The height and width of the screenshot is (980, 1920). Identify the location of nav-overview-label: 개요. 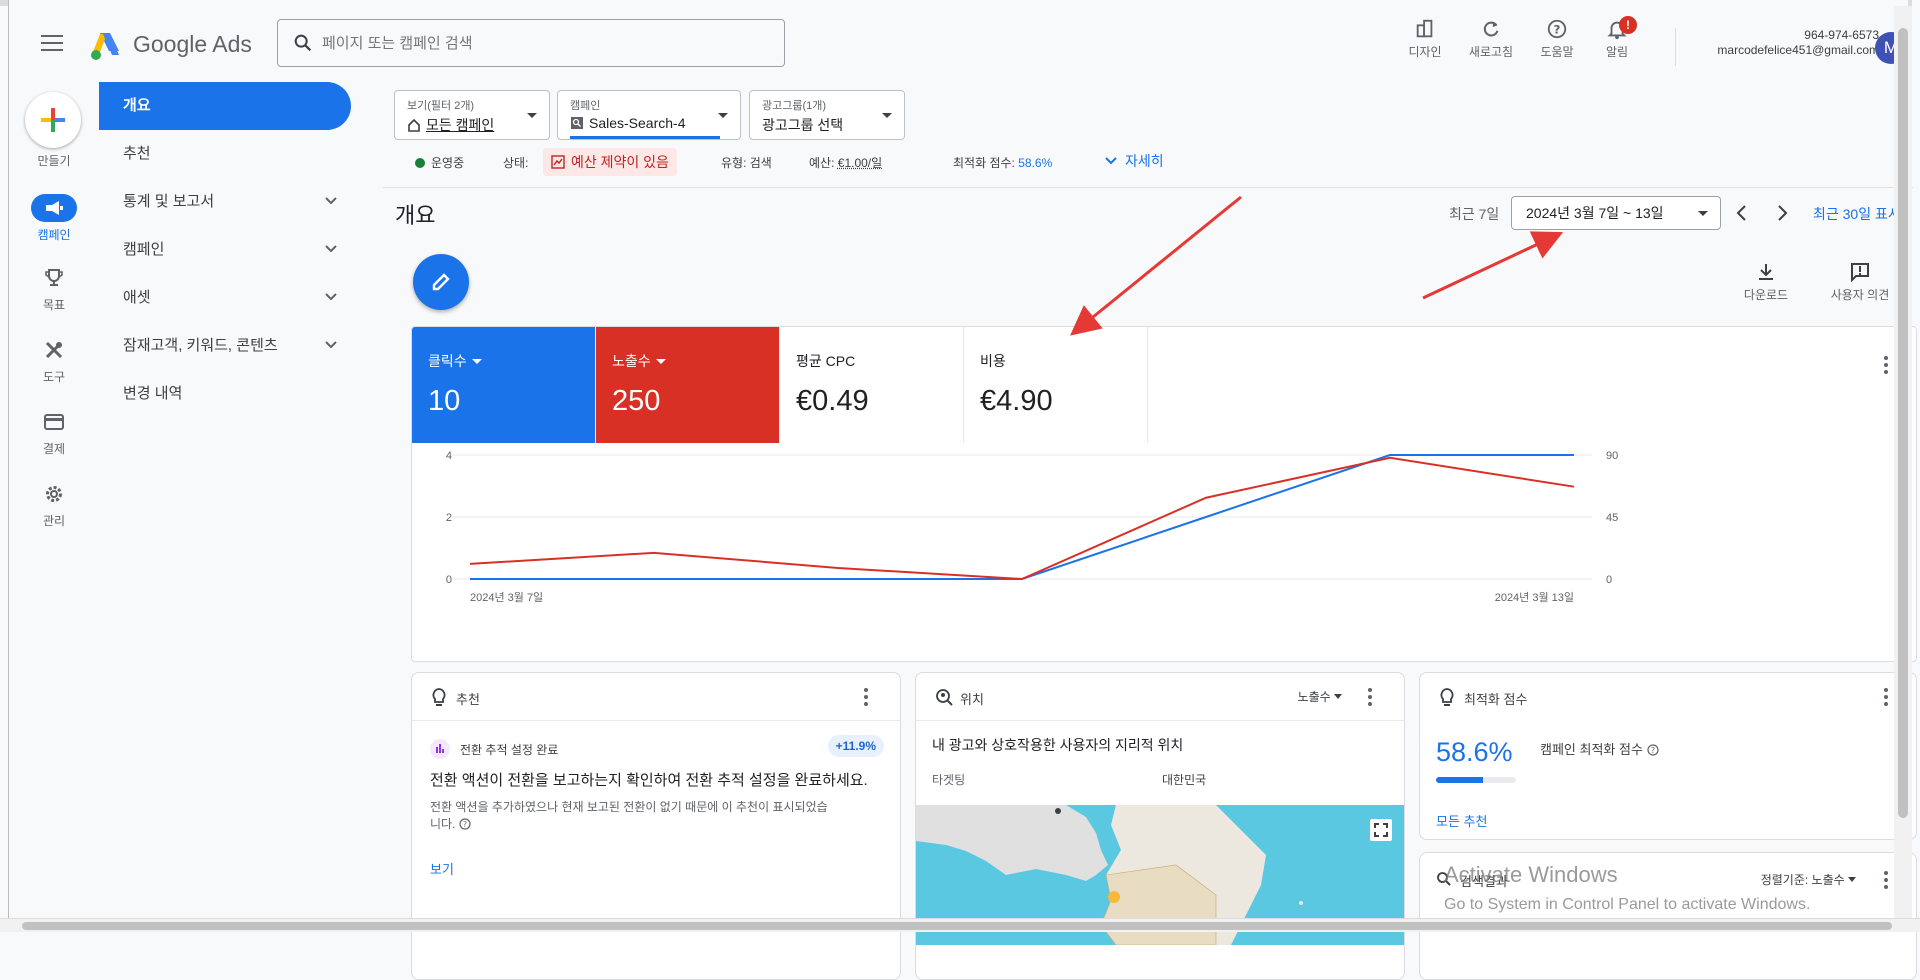
(137, 105).